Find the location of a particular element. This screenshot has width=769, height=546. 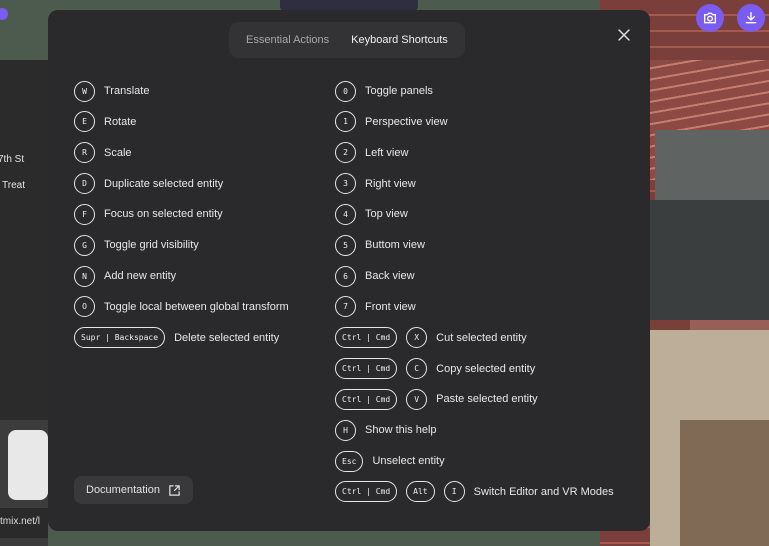

shortcut-row: D Duplicate selected entity is located at coordinates (181, 184).